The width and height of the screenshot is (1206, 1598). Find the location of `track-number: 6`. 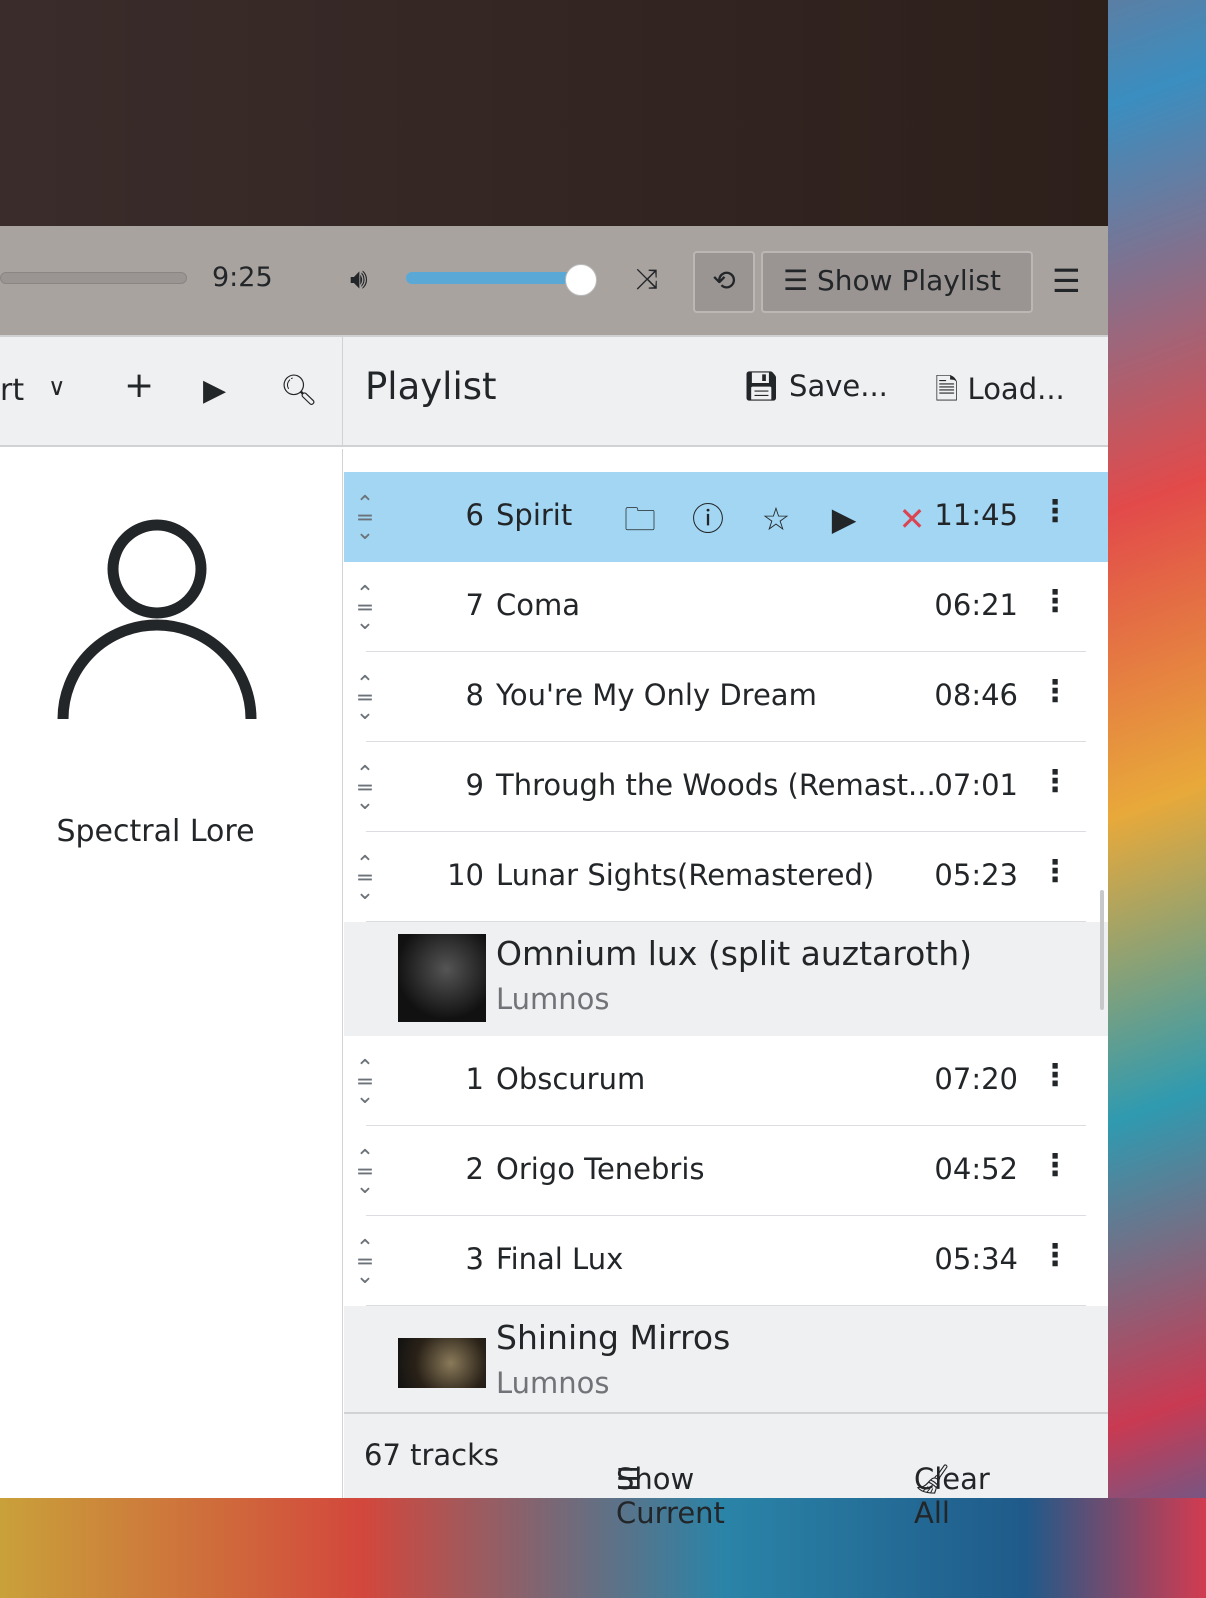

track-number: 6 is located at coordinates (474, 515).